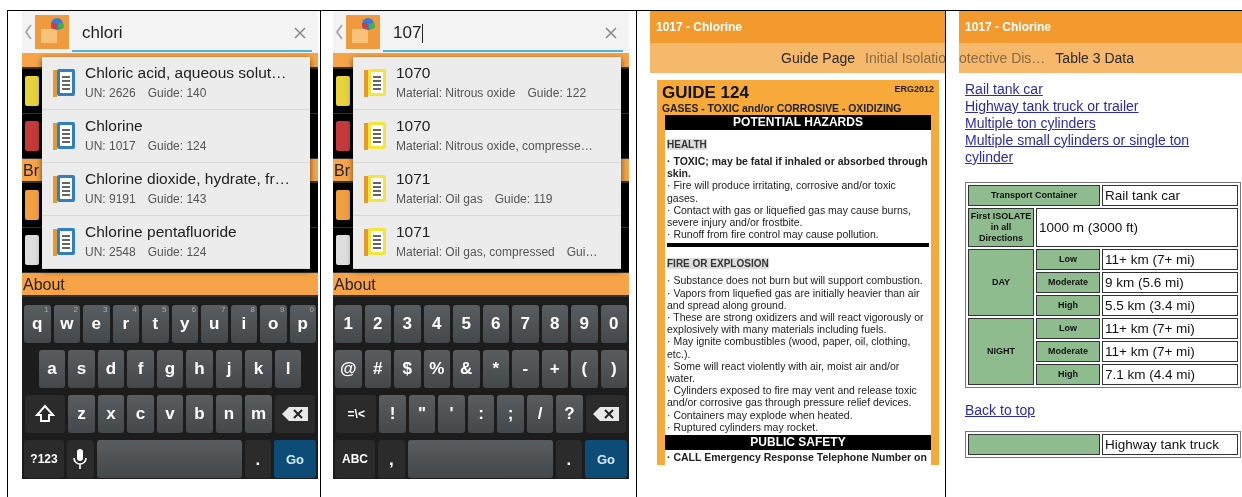 Image resolution: width=1242 pixels, height=497 pixels. I want to click on keyboard-key: !, so click(392, 414).